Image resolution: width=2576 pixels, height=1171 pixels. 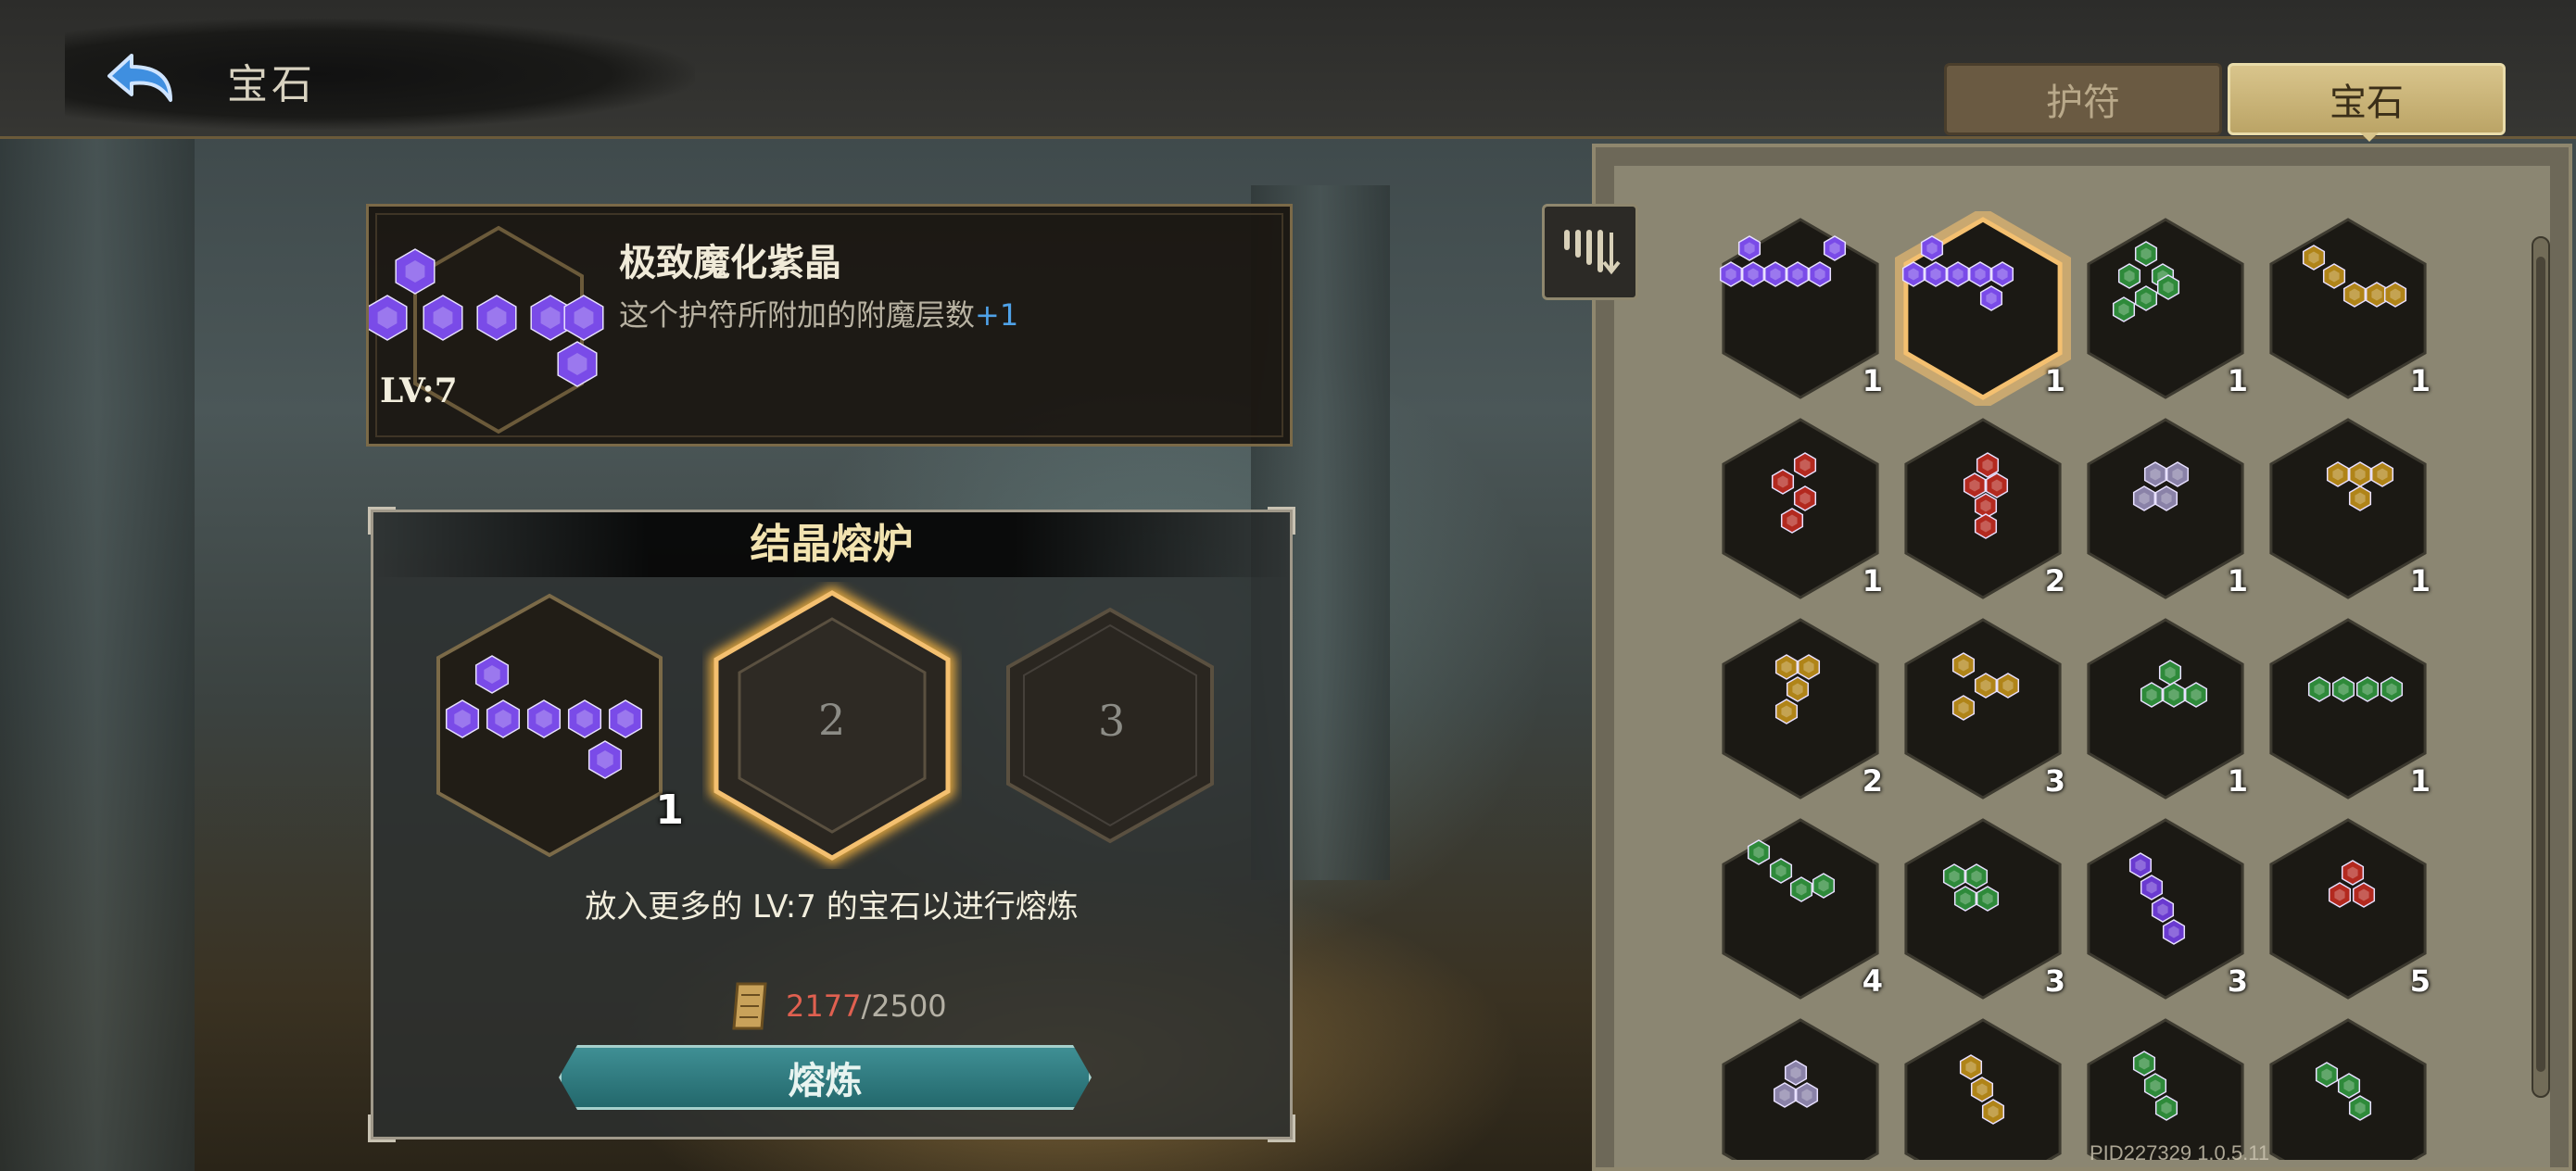 What do you see at coordinates (544, 717) in the screenshot?
I see `slot-gem-cluster` at bounding box center [544, 717].